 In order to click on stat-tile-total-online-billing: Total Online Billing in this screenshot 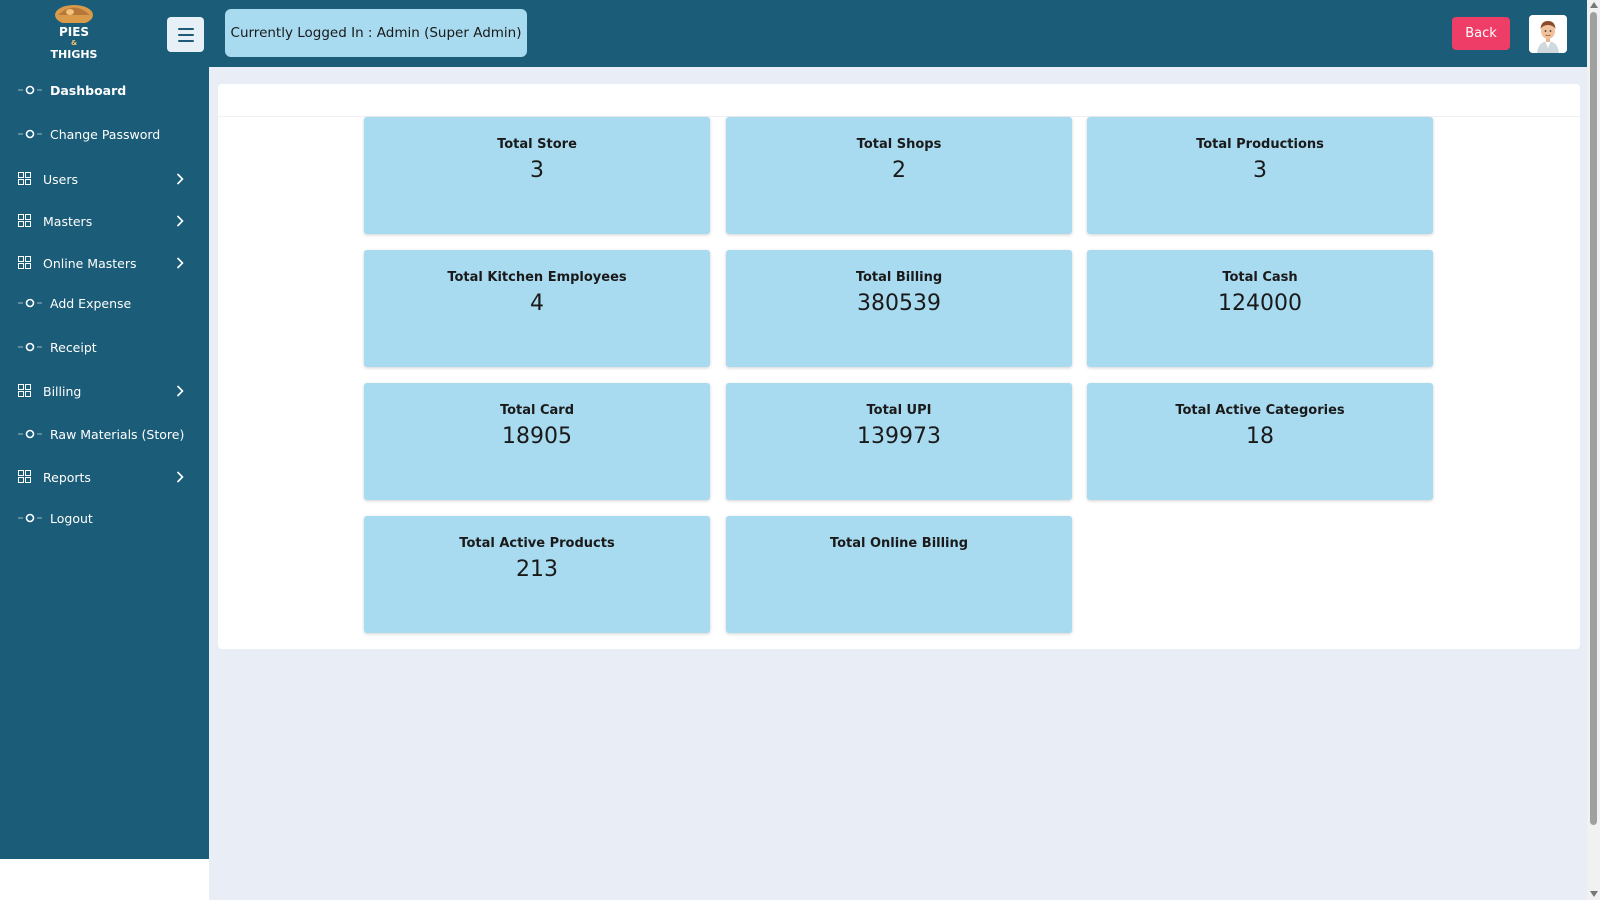, I will do `click(899, 574)`.